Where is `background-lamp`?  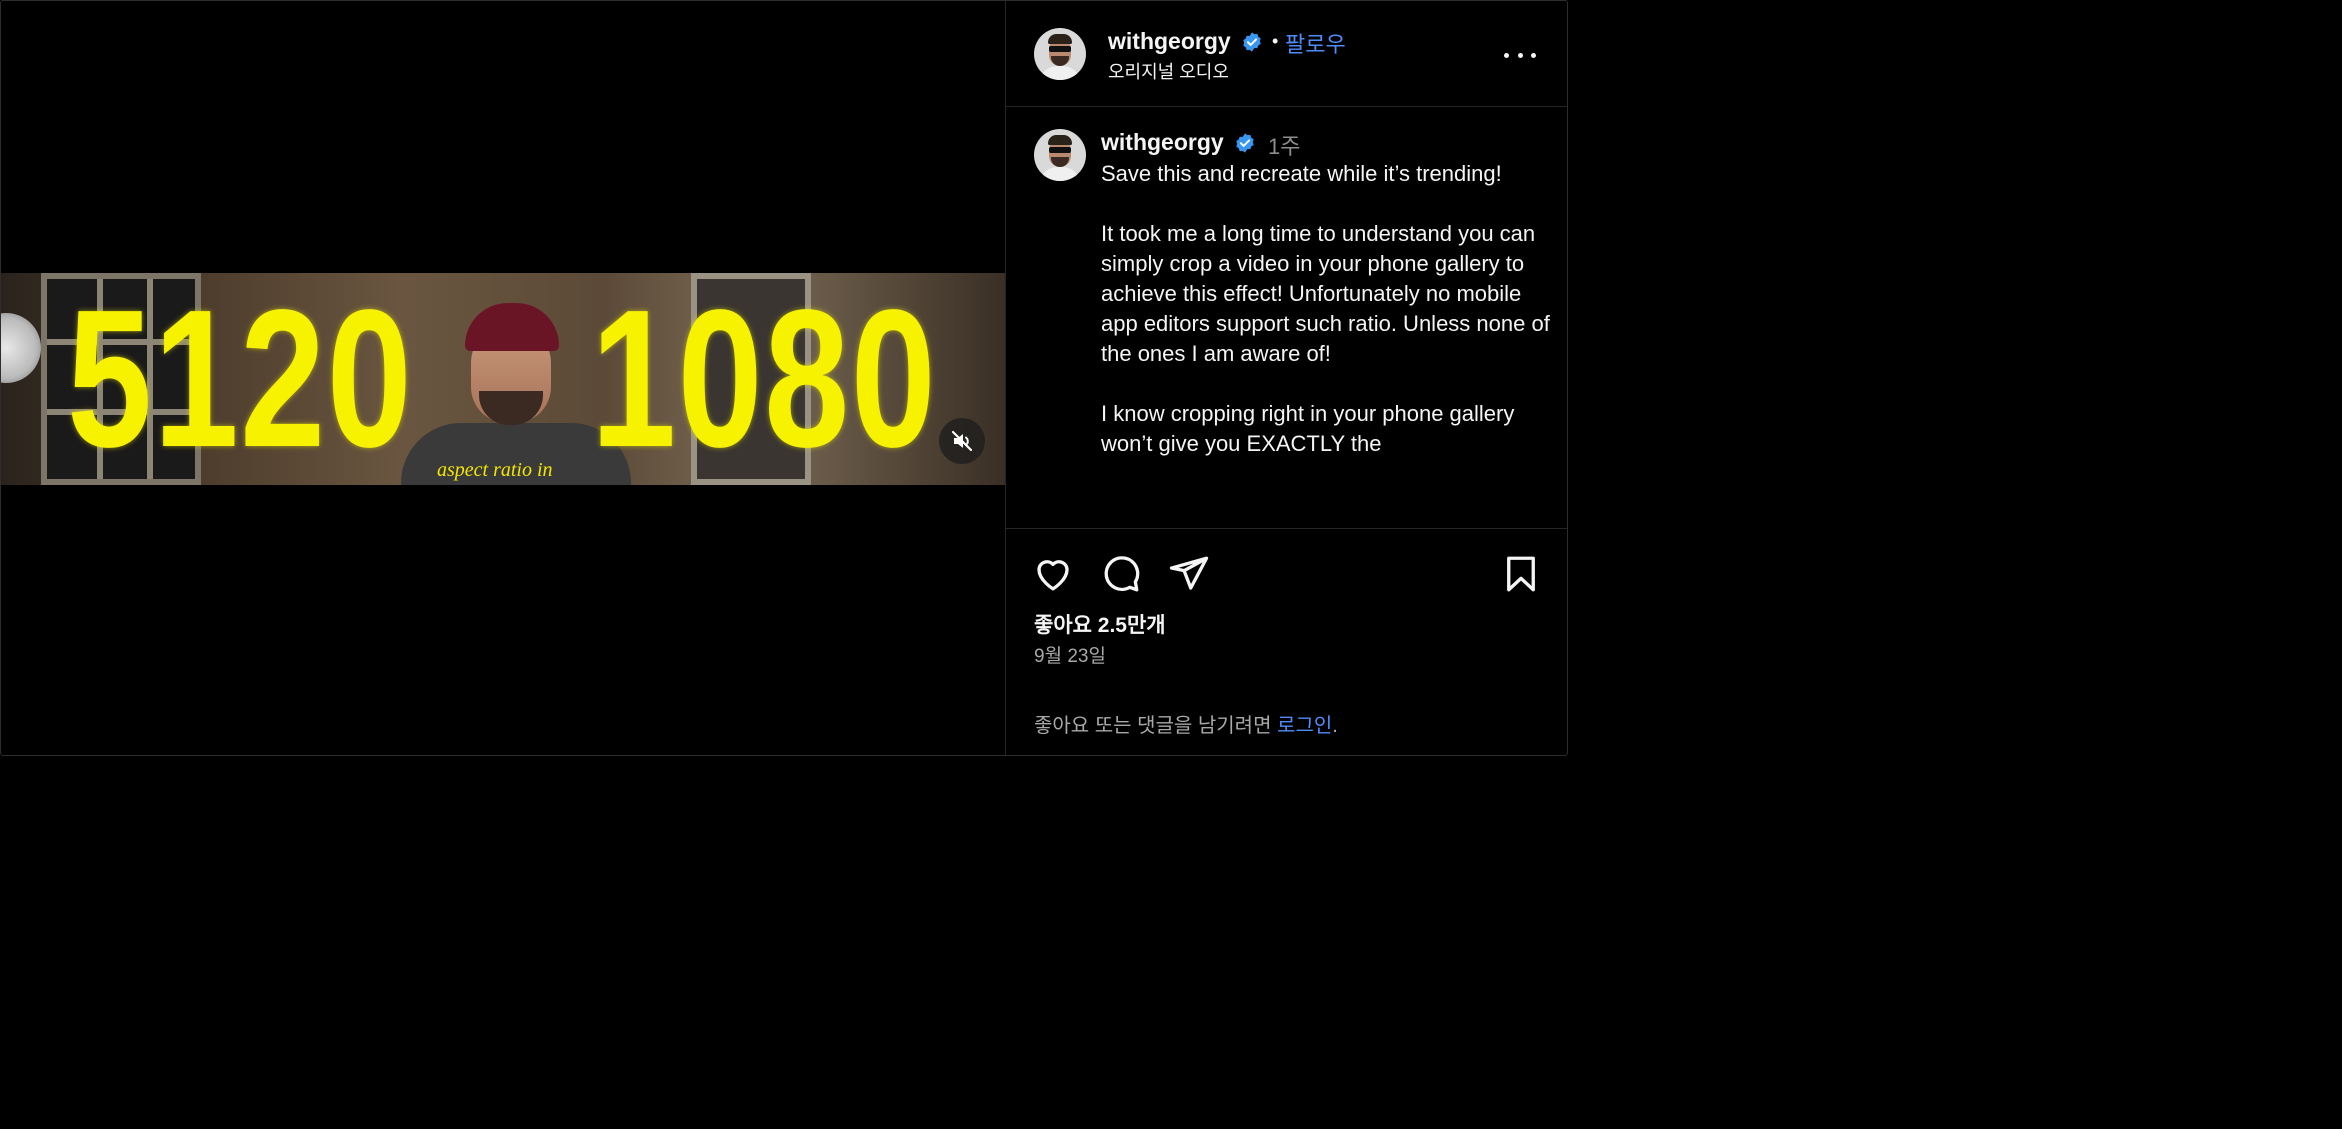 background-lamp is located at coordinates (21, 348).